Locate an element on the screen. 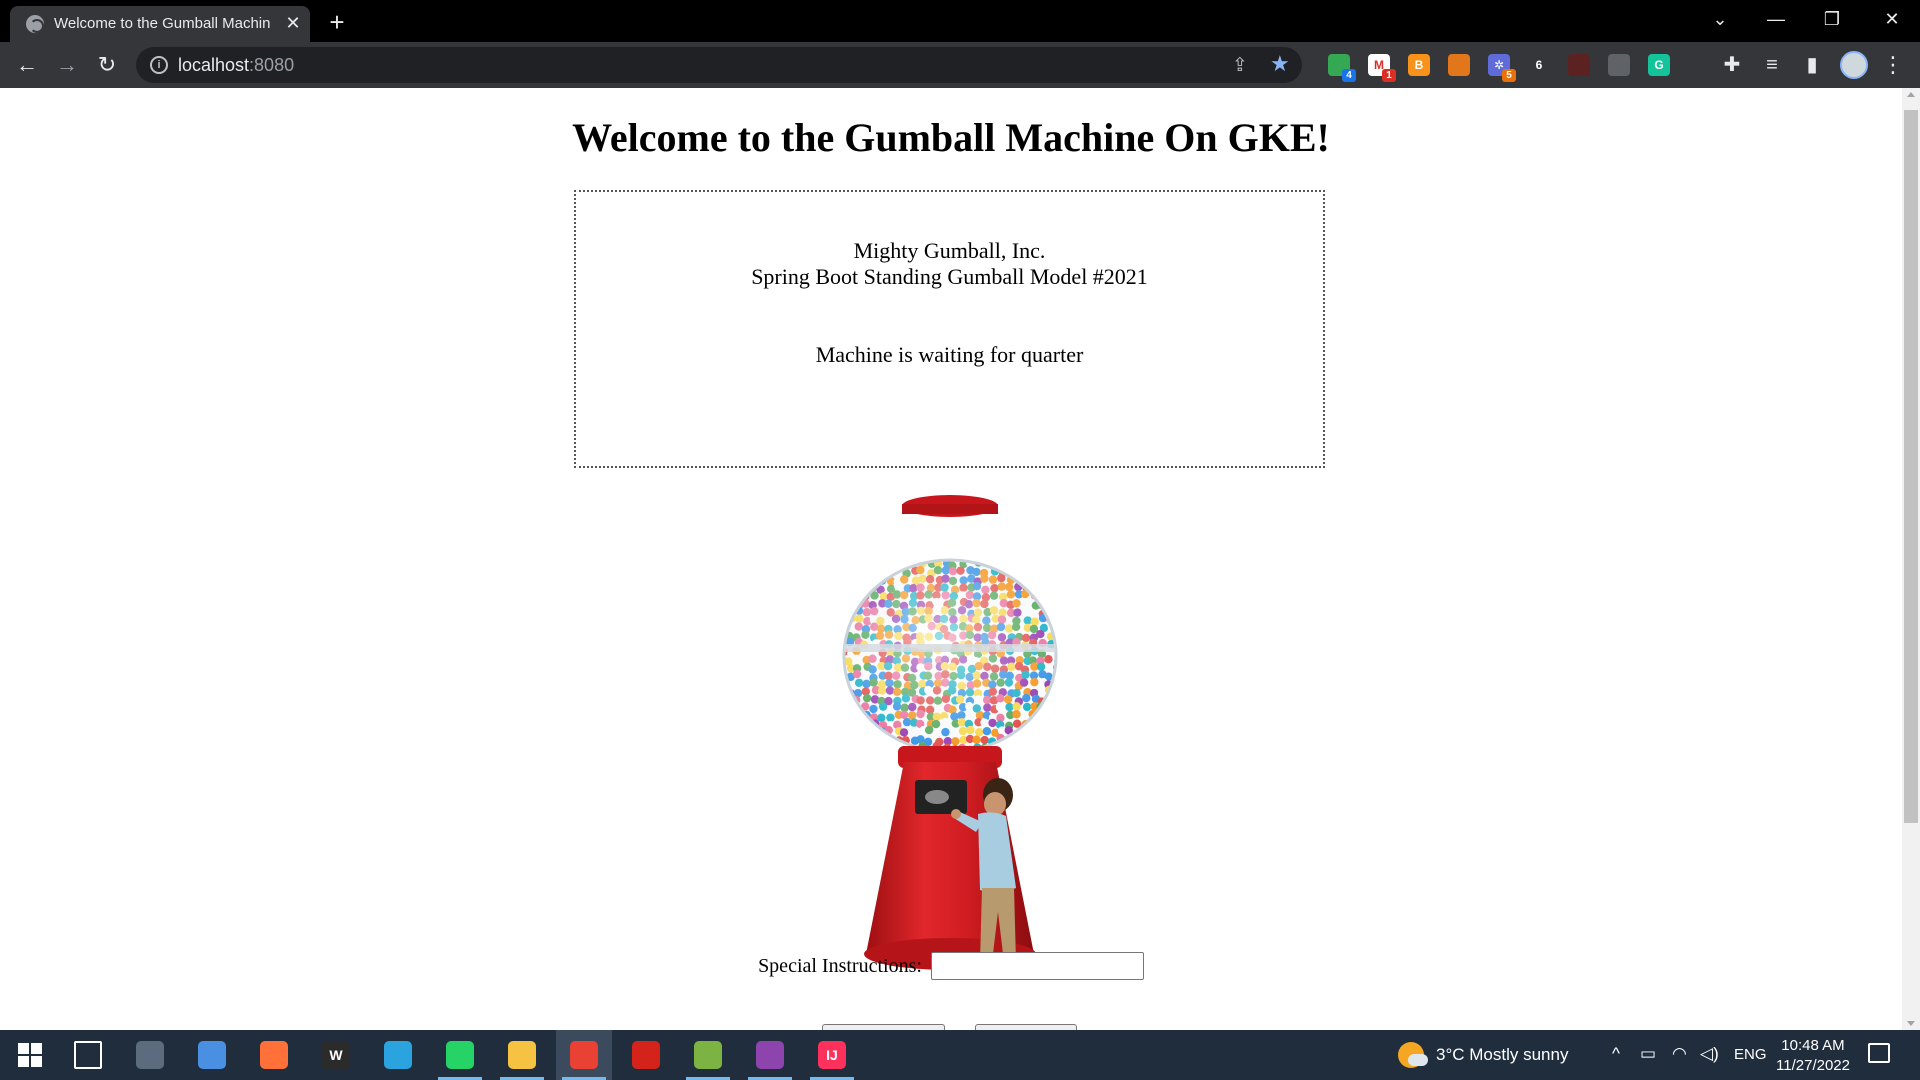 The width and height of the screenshot is (1920, 1080). bitcoin-extension-icon: B is located at coordinates (1419, 65).